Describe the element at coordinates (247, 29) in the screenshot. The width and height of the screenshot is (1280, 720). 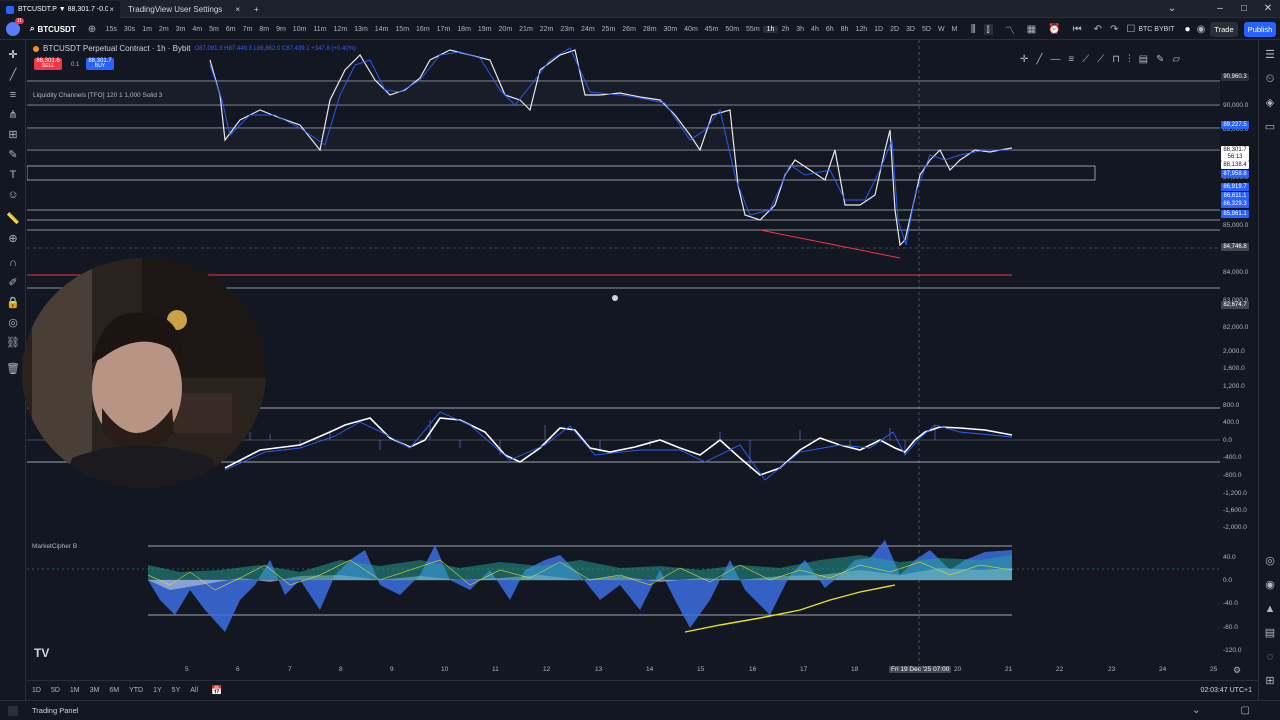
I see `timeframe-7m: 7m` at that location.